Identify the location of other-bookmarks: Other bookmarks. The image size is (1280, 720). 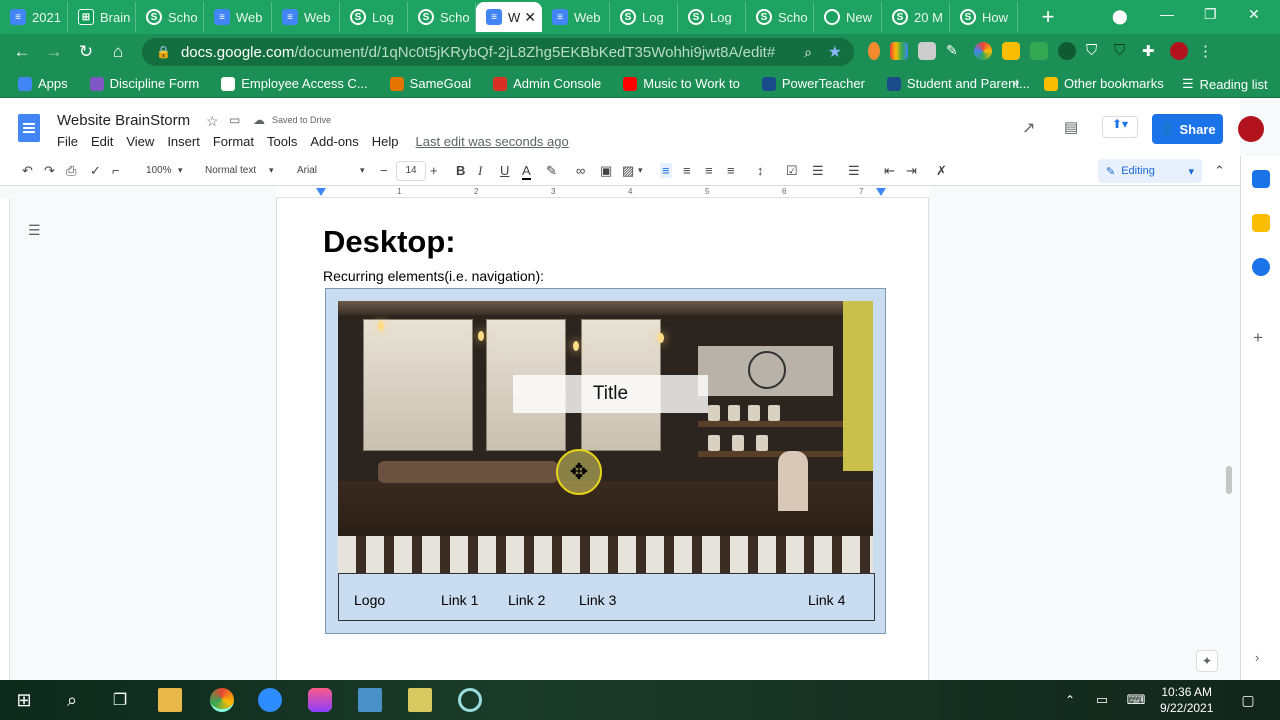
(1104, 83).